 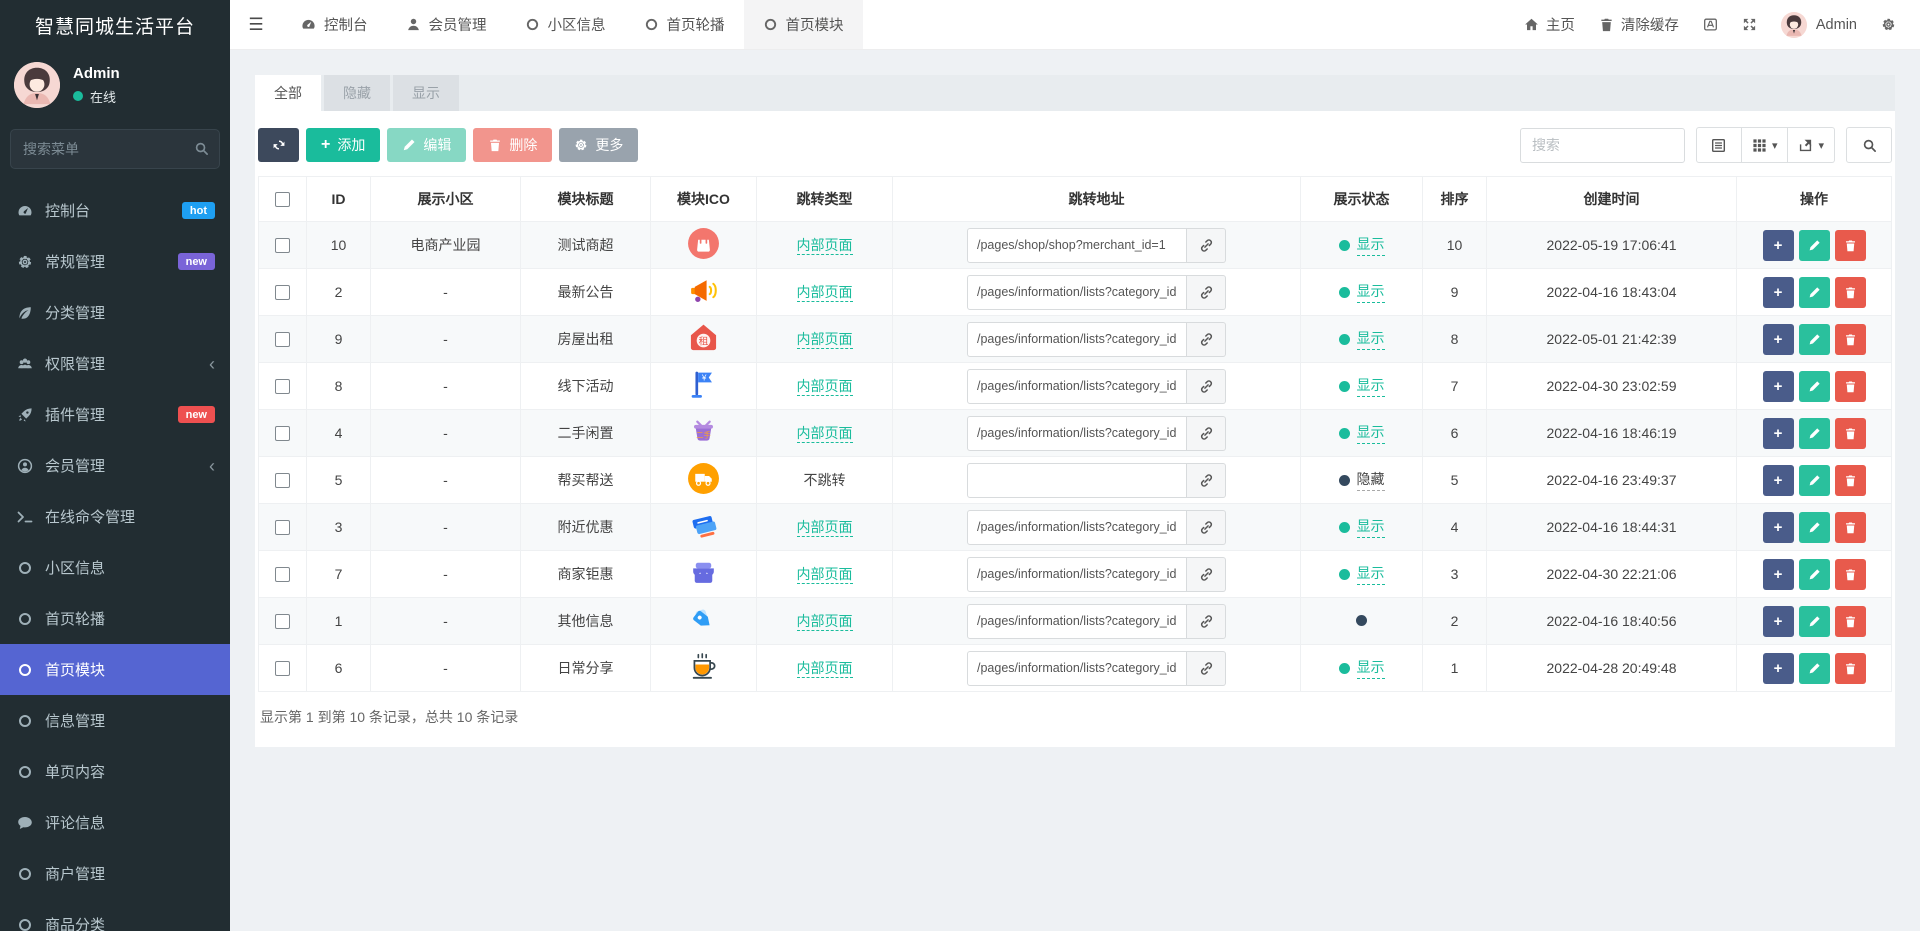 I want to click on sidebar-item: 评论信息, so click(x=115, y=822).